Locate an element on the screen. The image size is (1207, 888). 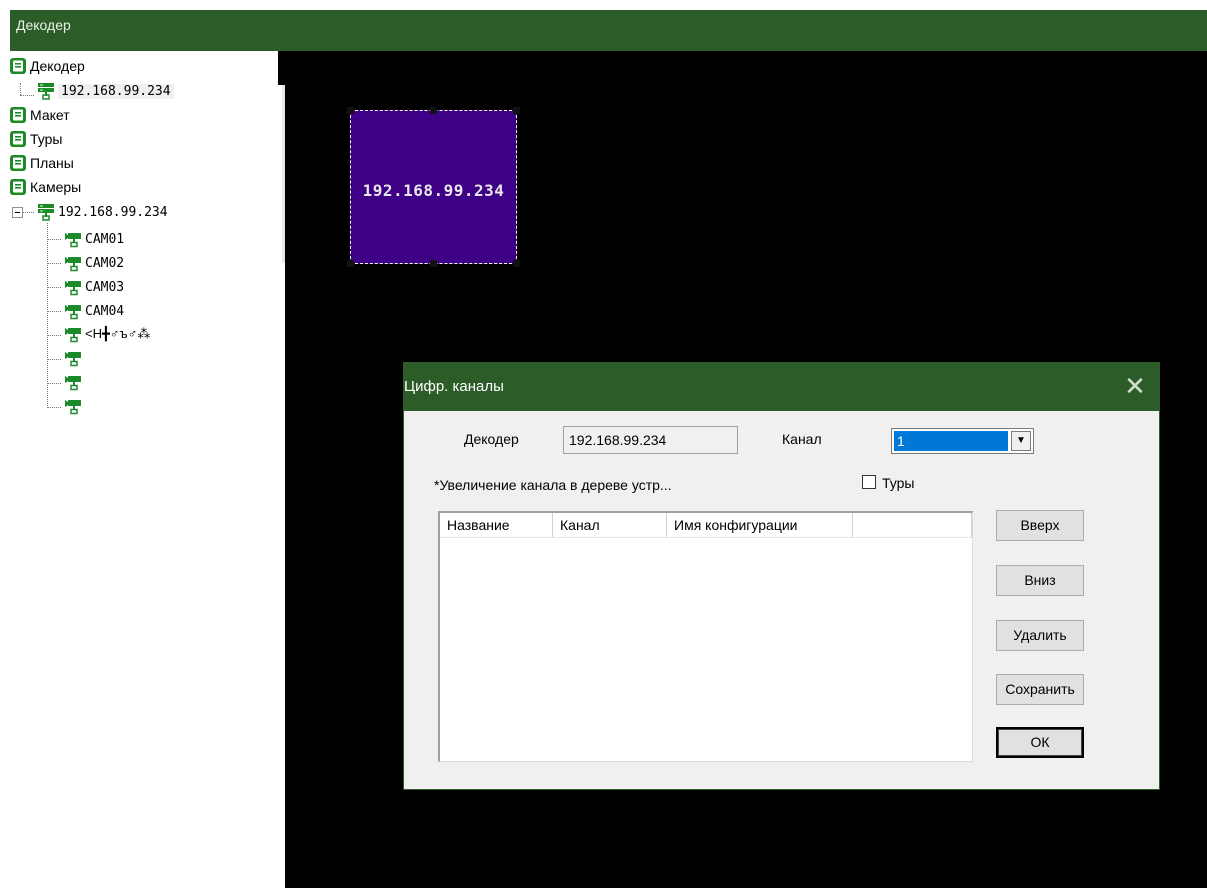
tree-node-label: Камеры is located at coordinates (56, 187).